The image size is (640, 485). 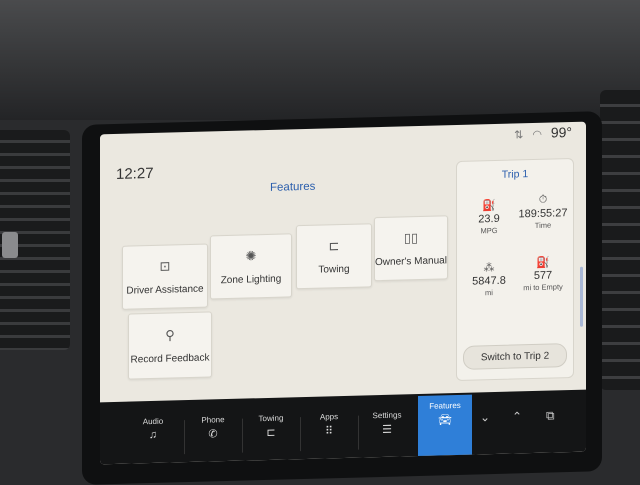 I want to click on outside-temperature: 99°, so click(x=561, y=132).